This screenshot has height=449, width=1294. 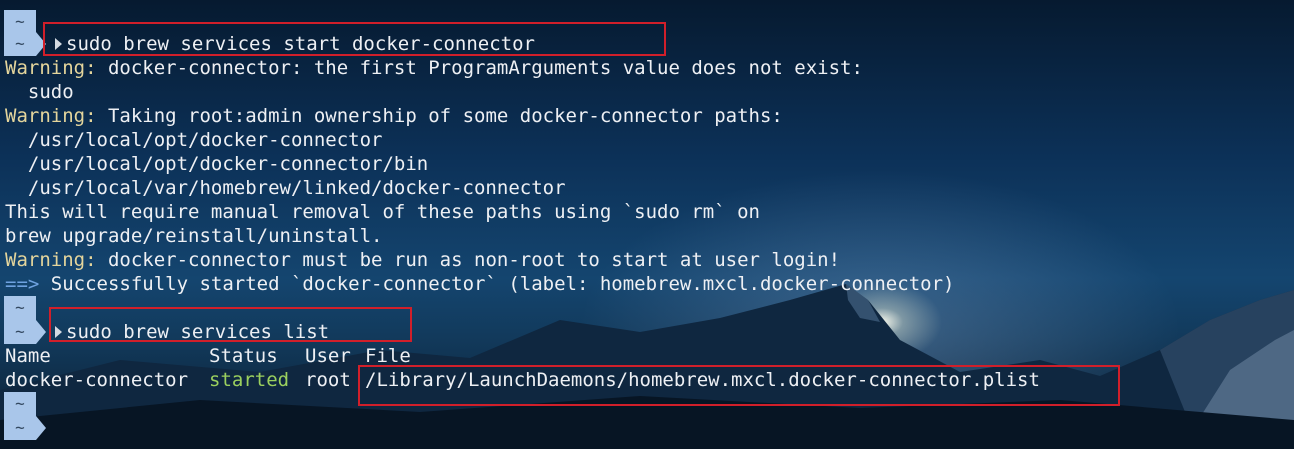 I want to click on service-name: docker-connector, so click(x=97, y=380).